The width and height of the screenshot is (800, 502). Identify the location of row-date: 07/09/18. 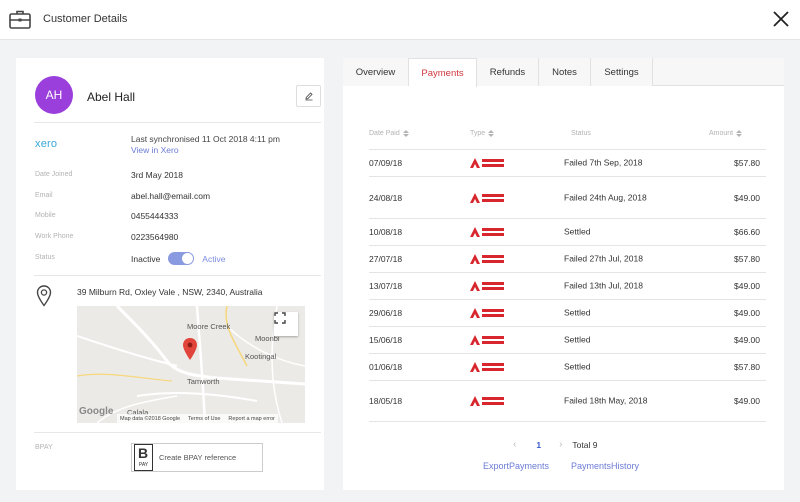
(386, 163).